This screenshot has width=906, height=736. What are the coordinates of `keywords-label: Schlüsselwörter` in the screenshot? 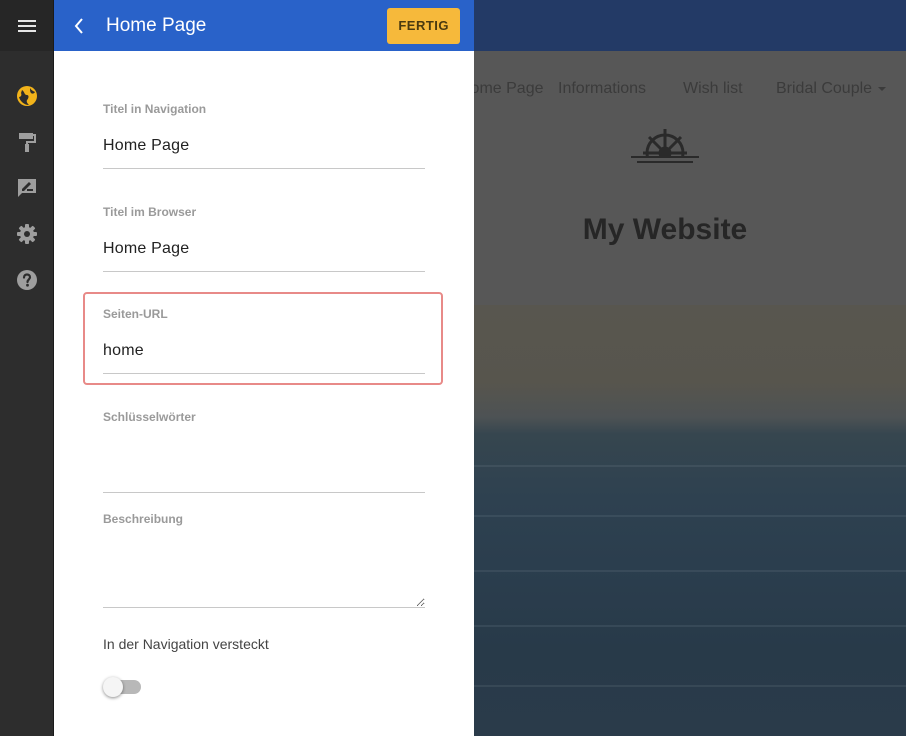 It's located at (149, 417).